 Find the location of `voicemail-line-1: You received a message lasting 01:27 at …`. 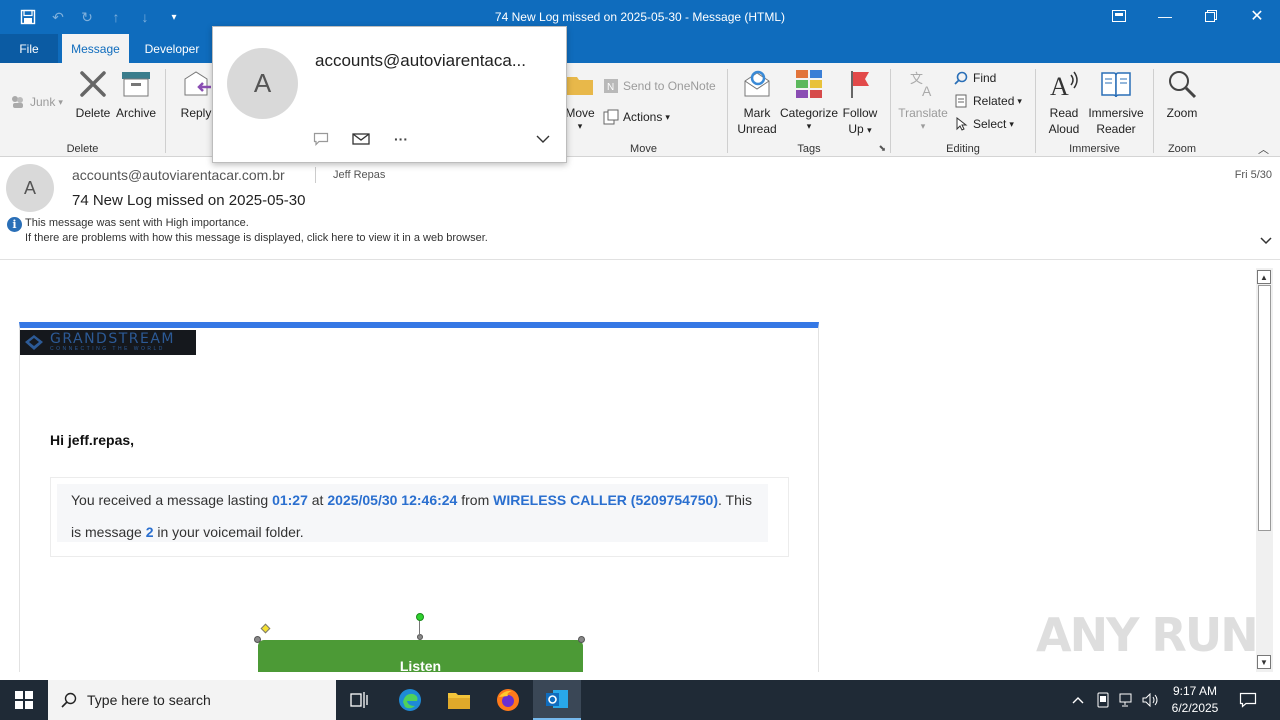

voicemail-line-1: You received a message lasting 01:27 at … is located at coordinates (411, 500).